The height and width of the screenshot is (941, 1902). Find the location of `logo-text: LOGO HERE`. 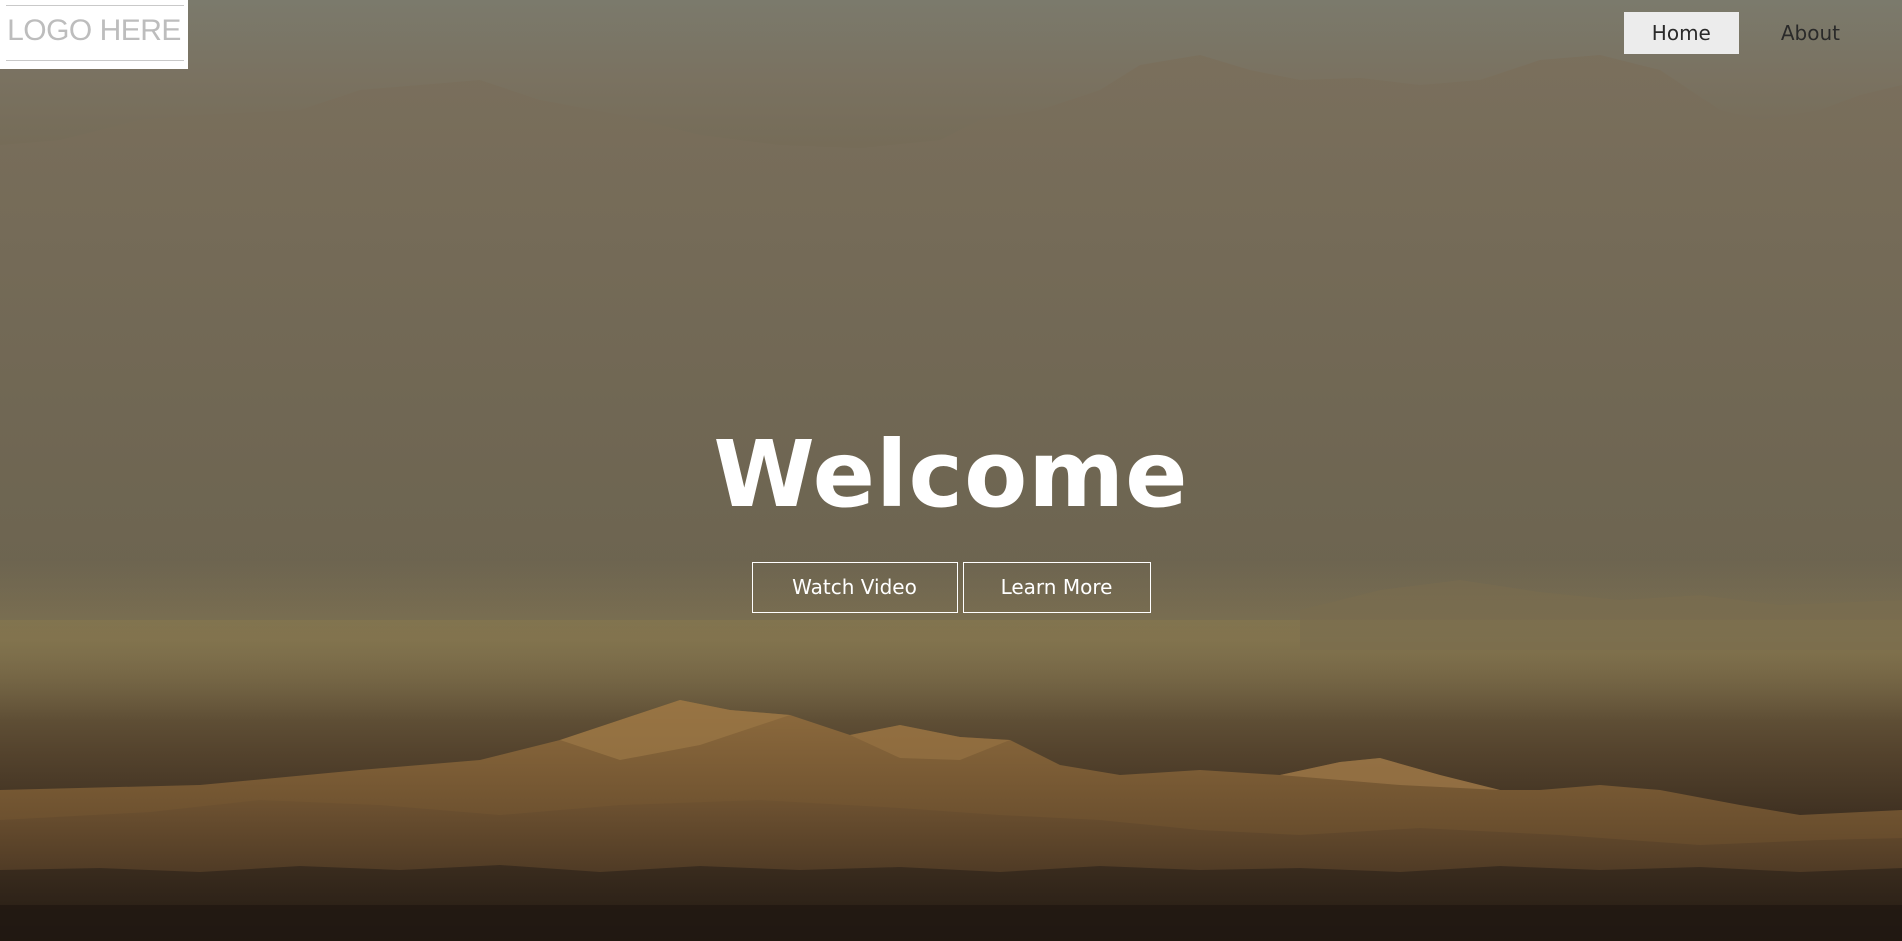

logo-text: LOGO HERE is located at coordinates (94, 30).